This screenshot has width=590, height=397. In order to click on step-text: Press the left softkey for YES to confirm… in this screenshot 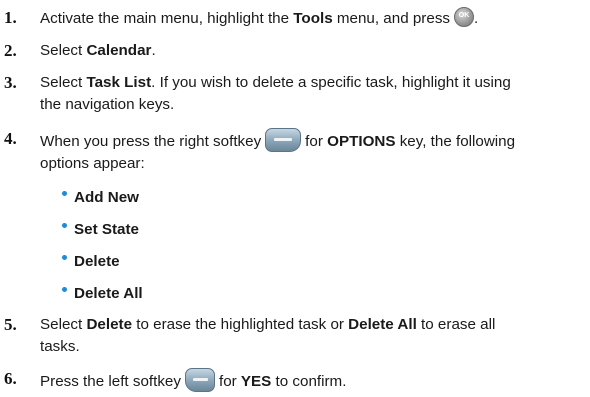, I will do `click(312, 380)`.